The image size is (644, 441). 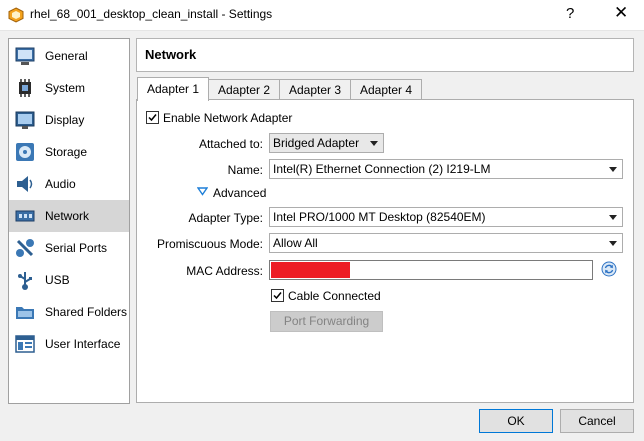 I want to click on serial-ports-icon, so click(x=25, y=248).